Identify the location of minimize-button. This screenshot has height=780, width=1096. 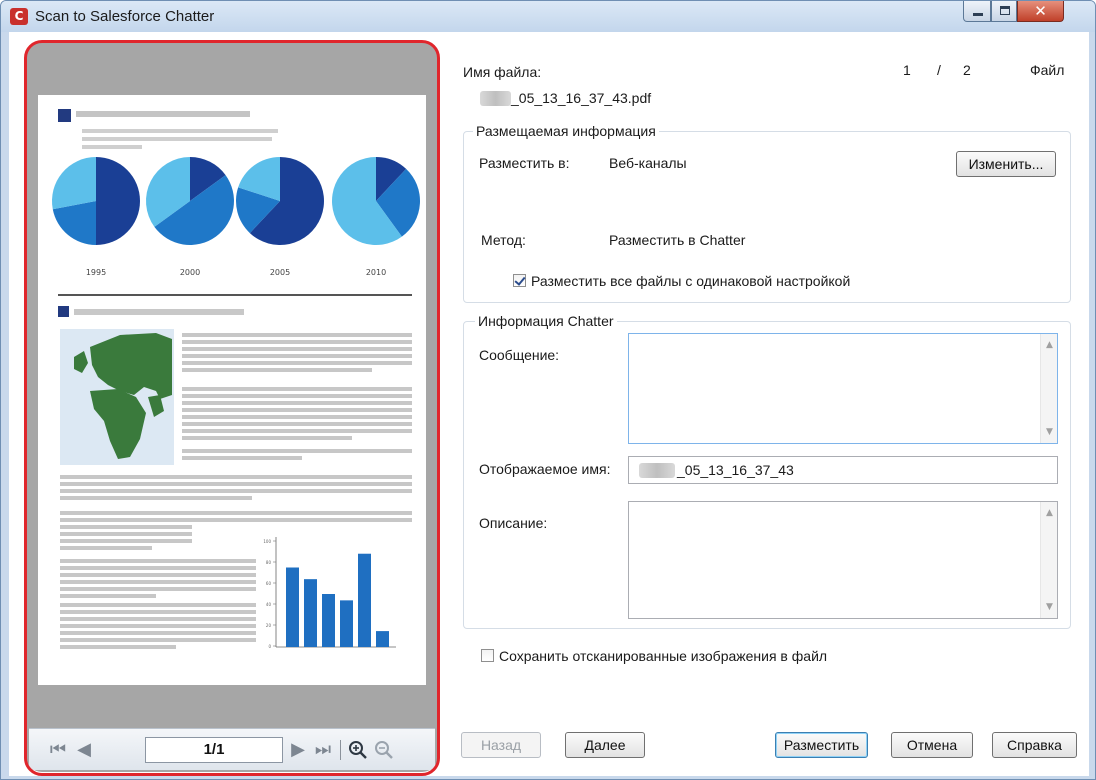
(977, 11).